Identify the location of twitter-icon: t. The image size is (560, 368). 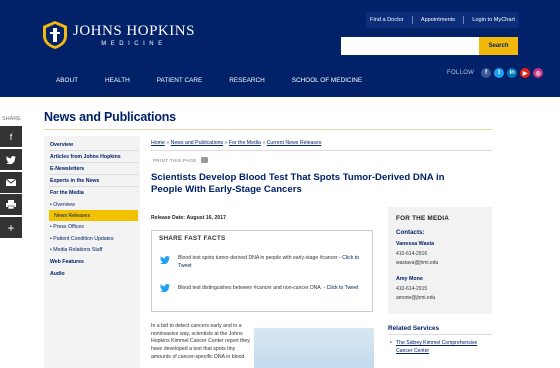
(499, 73).